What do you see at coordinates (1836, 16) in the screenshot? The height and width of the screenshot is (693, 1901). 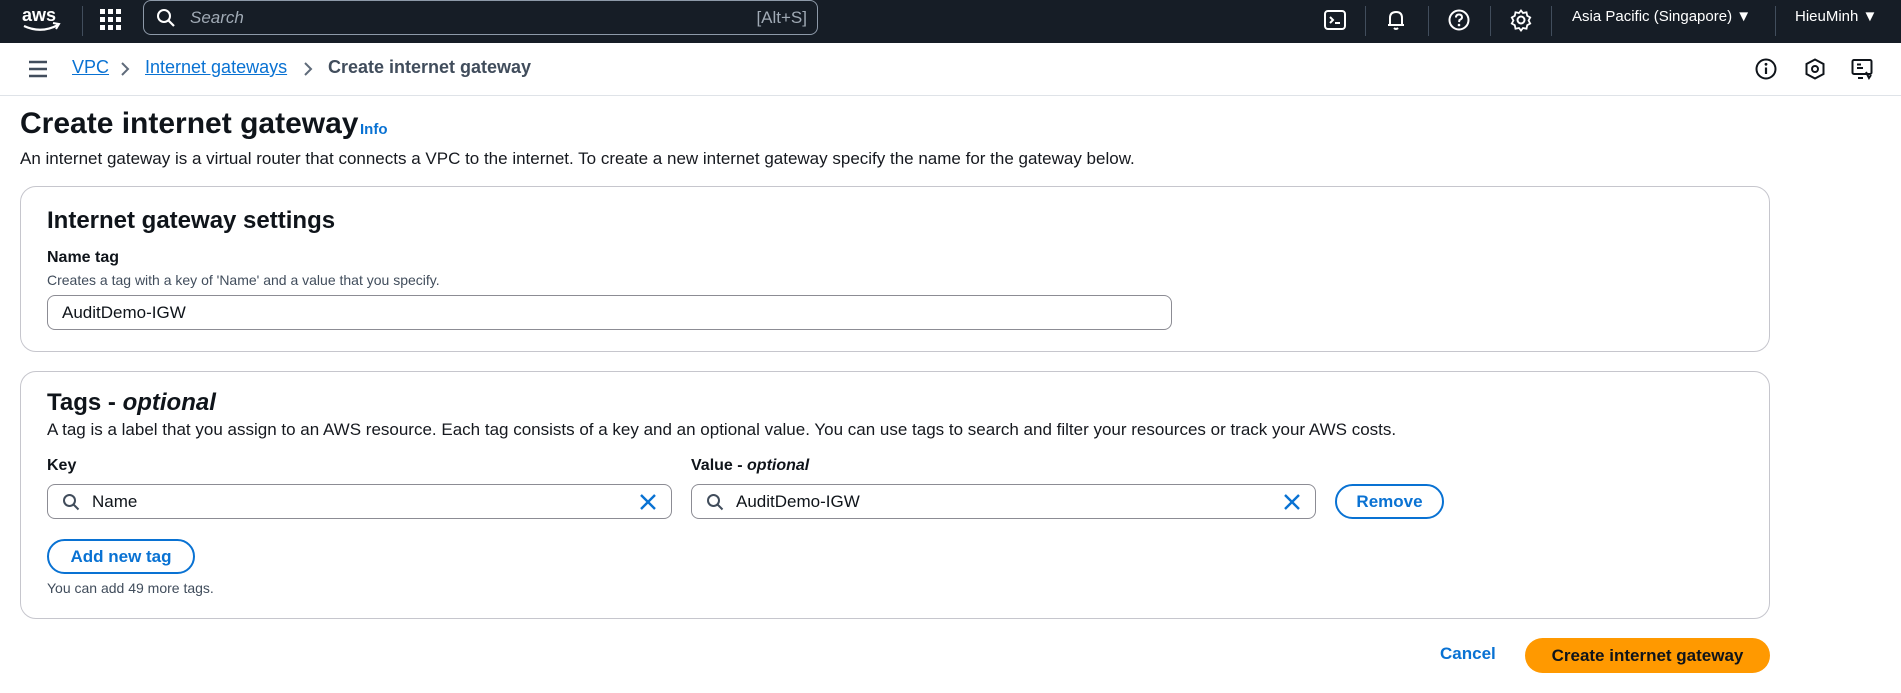 I see `account-menu: HieuMinh ▼` at bounding box center [1836, 16].